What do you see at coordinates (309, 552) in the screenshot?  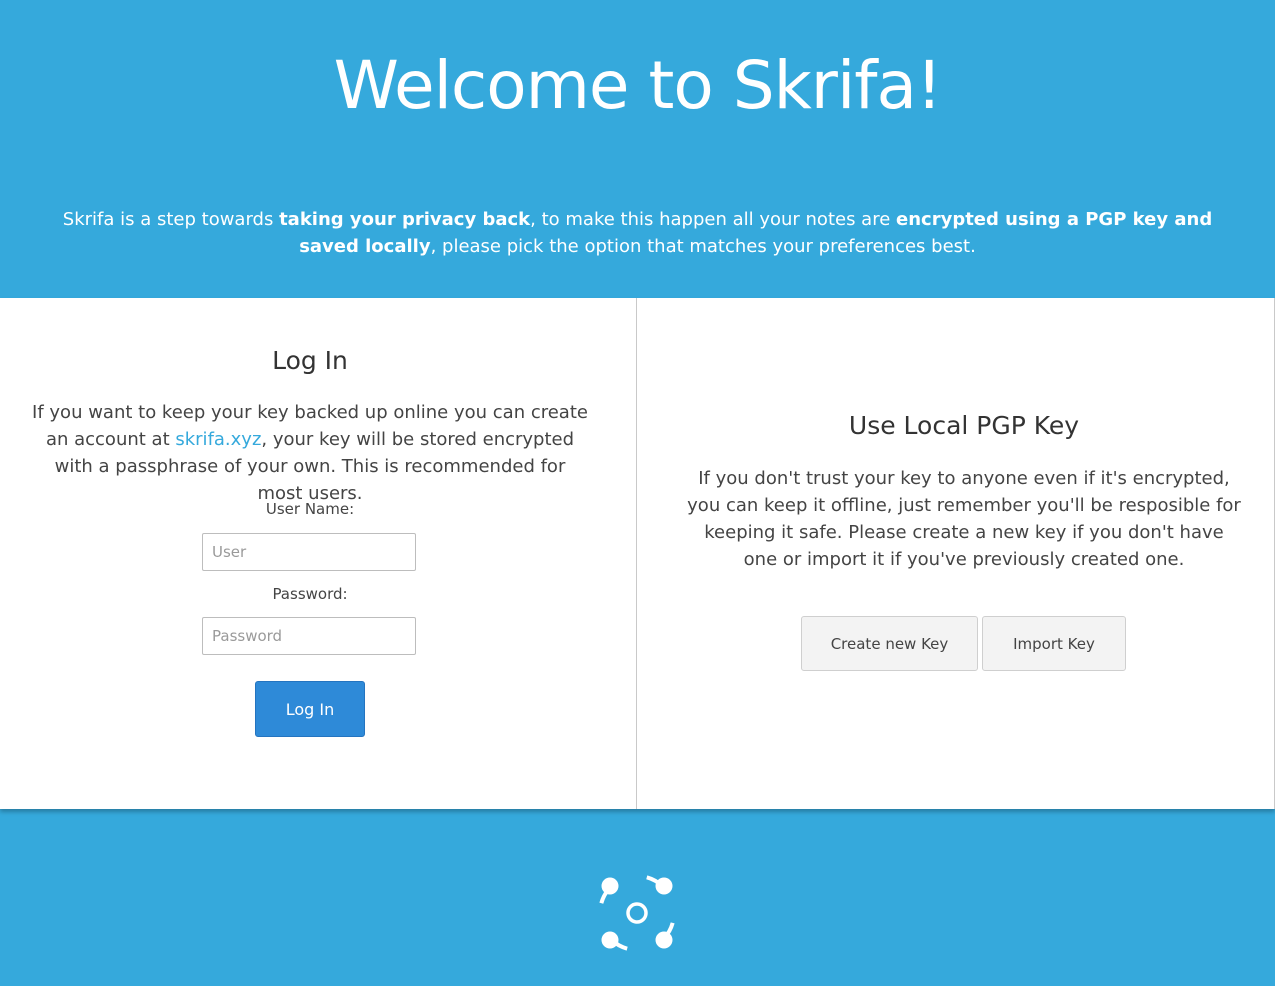 I see `username-input` at bounding box center [309, 552].